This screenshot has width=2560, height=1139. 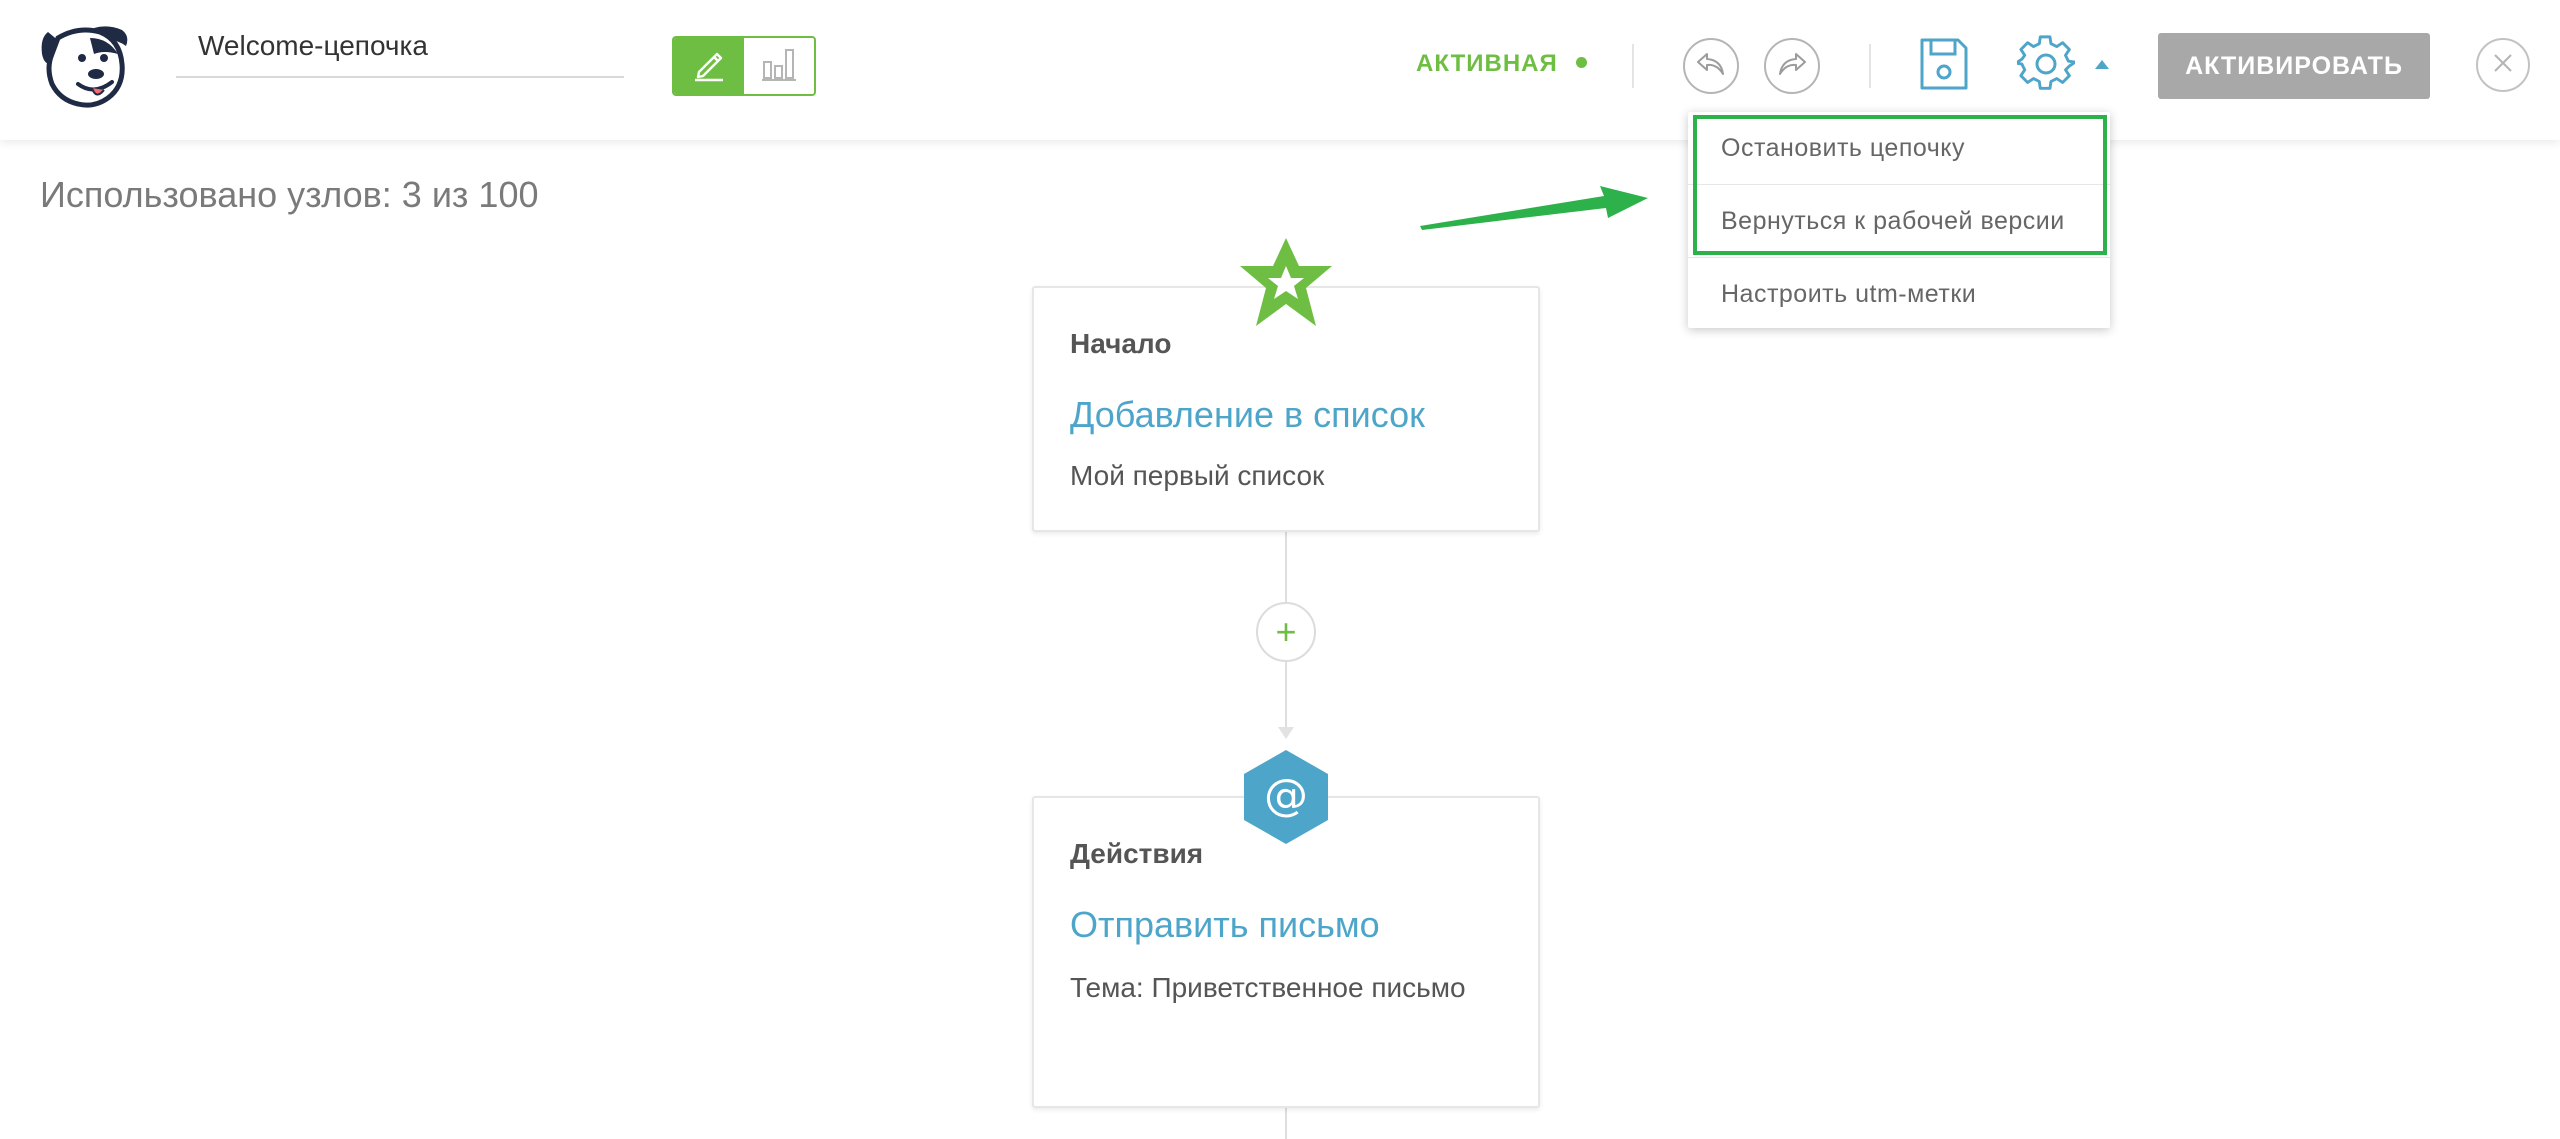 I want to click on node-title: Добавление в список, so click(x=1247, y=415).